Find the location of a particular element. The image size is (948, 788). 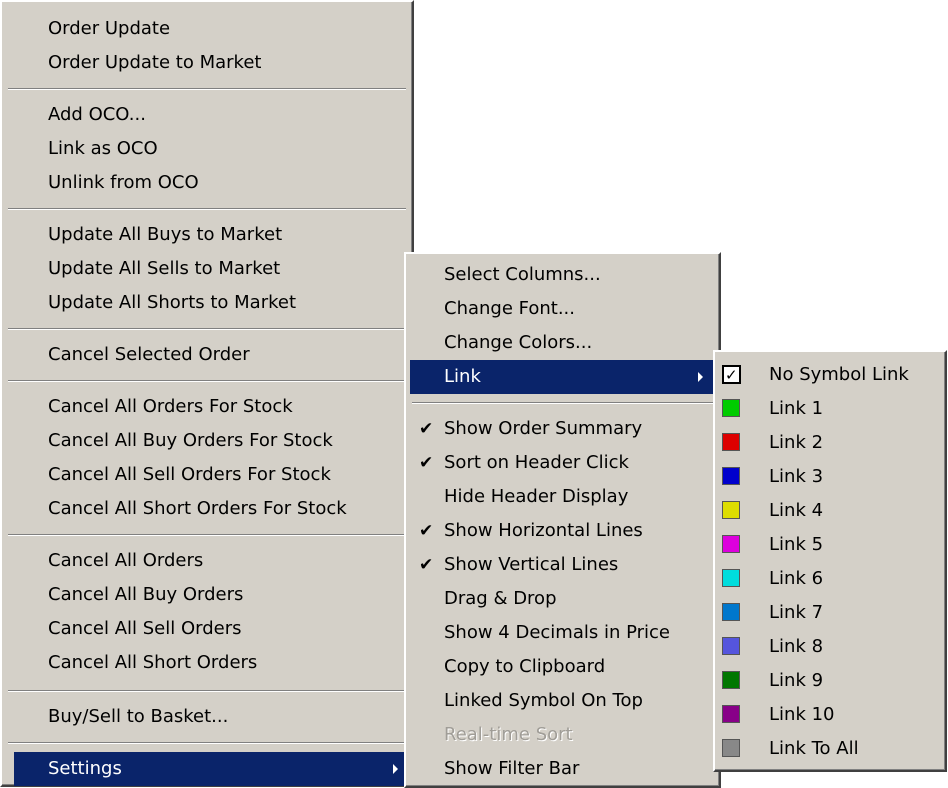

menu-item-label: Unlink from OCO is located at coordinates (123, 182).